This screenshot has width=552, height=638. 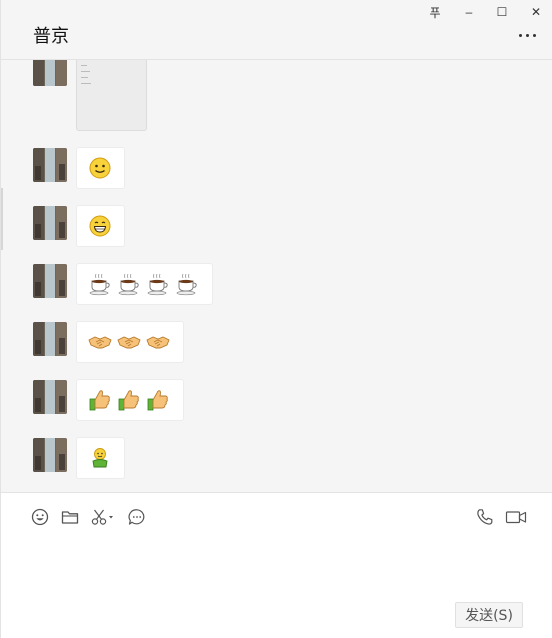 I want to click on folder-icon, so click(x=70, y=517).